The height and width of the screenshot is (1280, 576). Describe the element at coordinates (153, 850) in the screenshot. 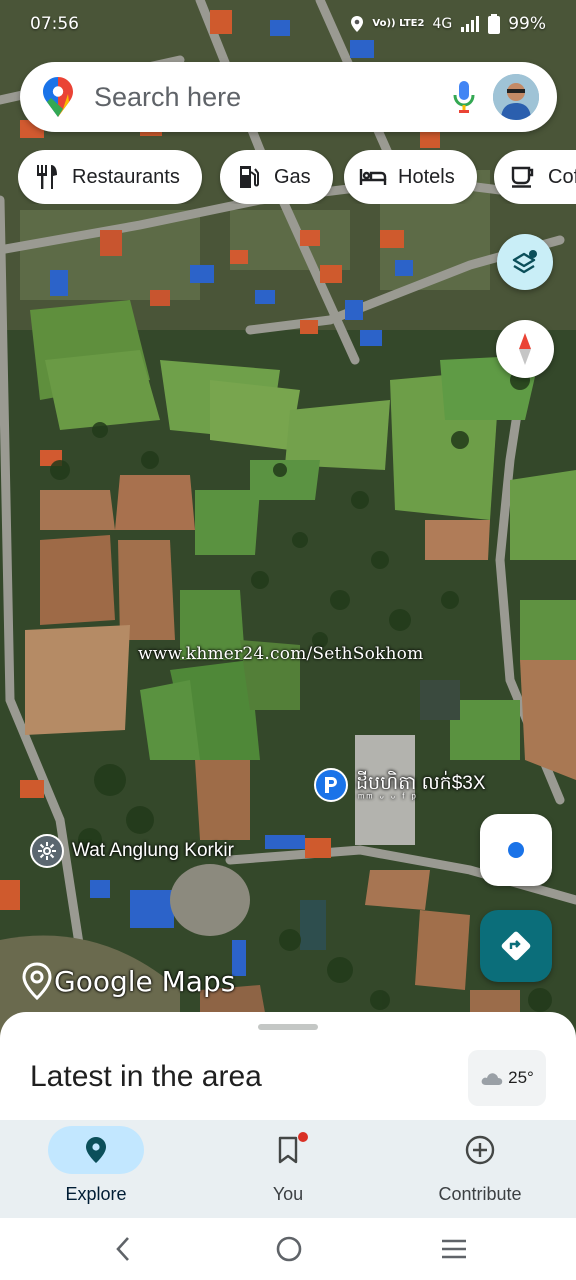

I see `wat-poi-label: Wat Anglung Korkir` at that location.